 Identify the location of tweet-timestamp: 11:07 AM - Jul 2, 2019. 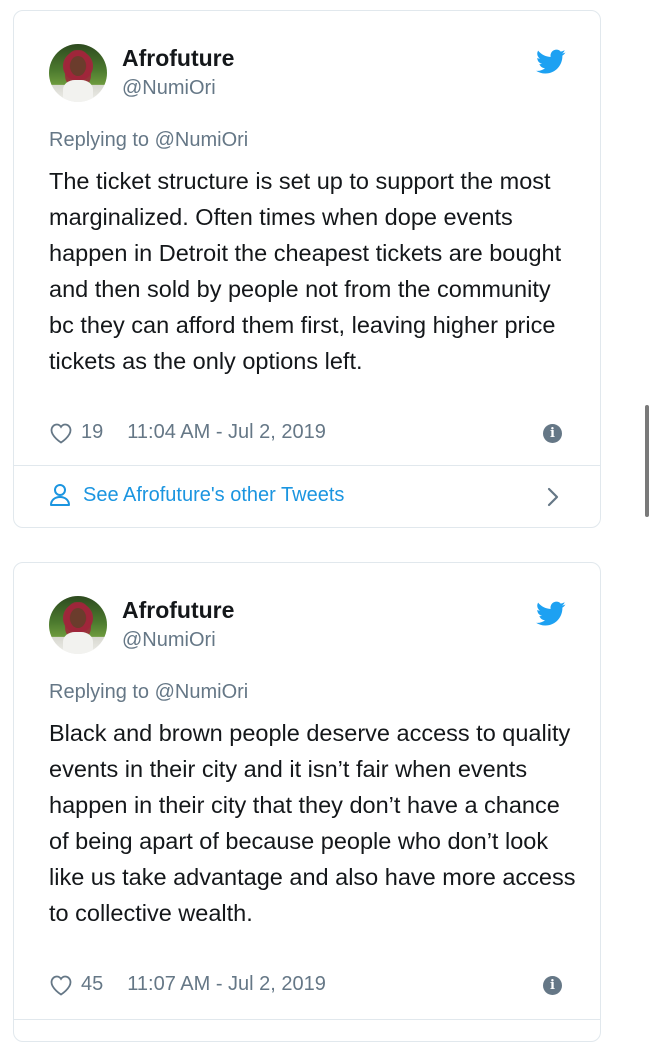
(226, 984).